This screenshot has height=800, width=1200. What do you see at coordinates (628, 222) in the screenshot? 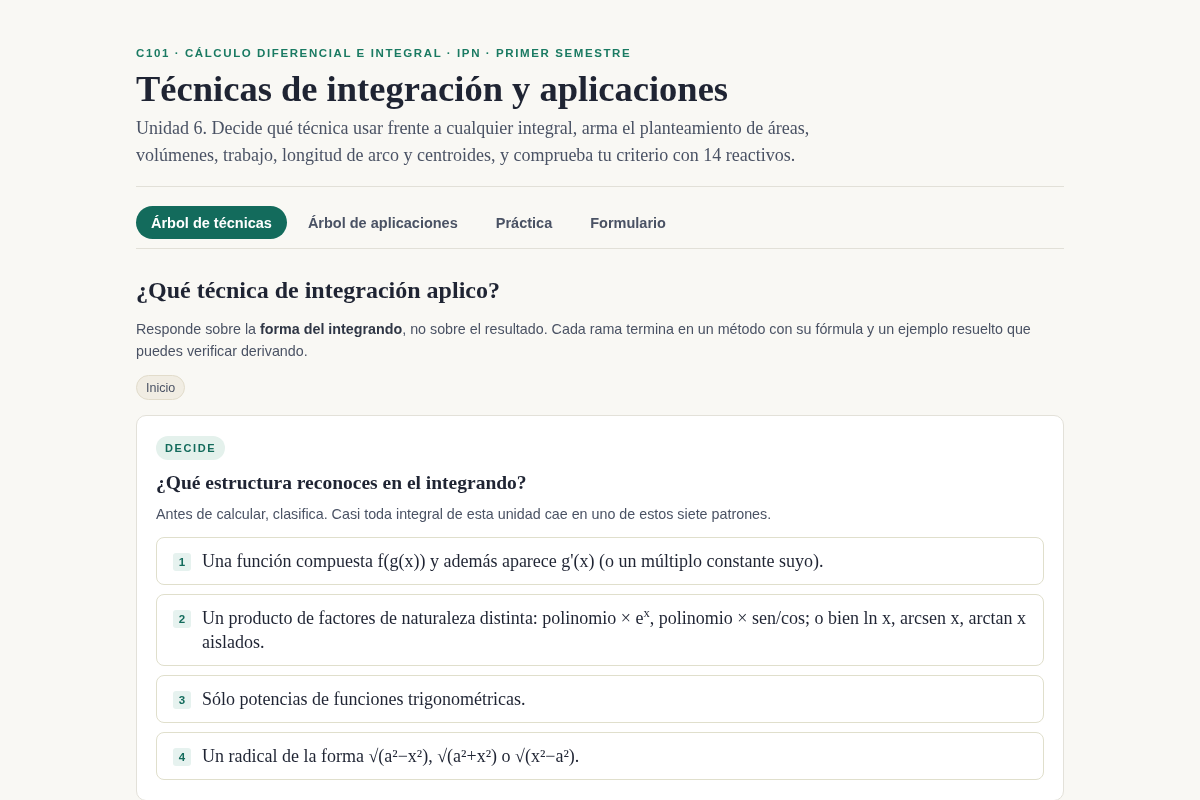
I see `tab: Formulario` at bounding box center [628, 222].